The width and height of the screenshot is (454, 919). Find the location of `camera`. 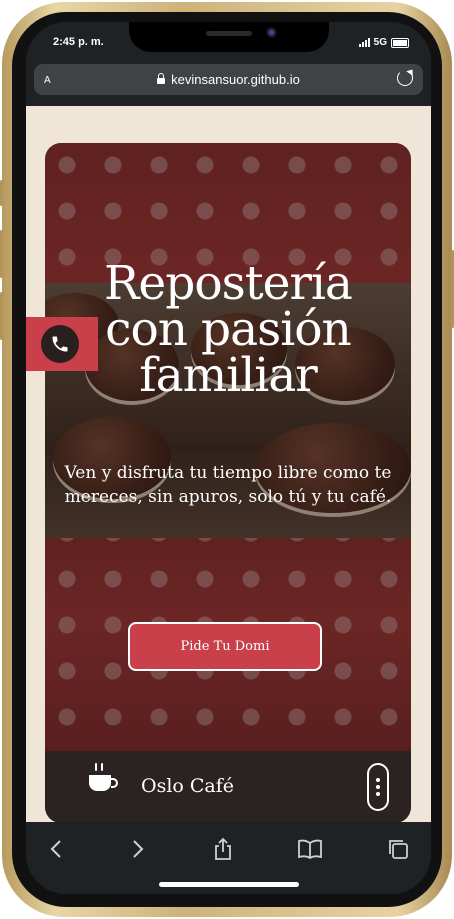

camera is located at coordinates (271, 32).